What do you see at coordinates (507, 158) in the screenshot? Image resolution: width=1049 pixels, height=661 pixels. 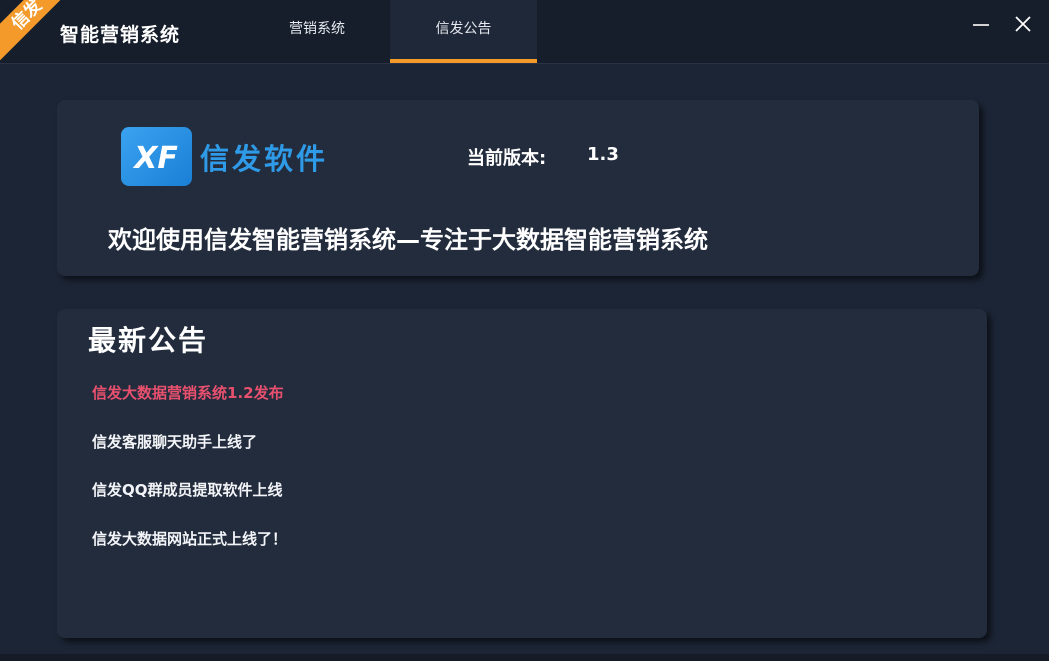 I see `version-label: 当前版本:` at bounding box center [507, 158].